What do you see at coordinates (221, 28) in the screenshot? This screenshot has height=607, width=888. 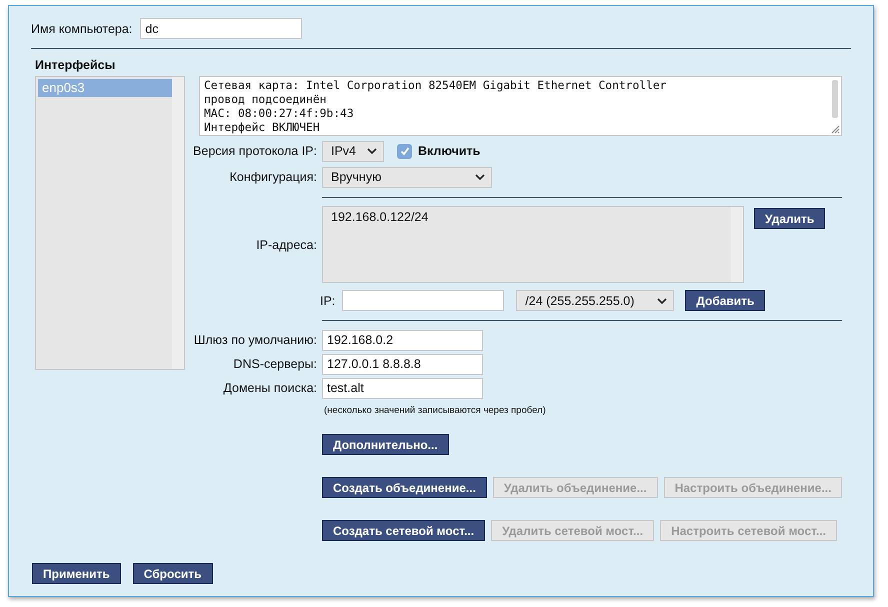 I see `hostname-field: dc` at bounding box center [221, 28].